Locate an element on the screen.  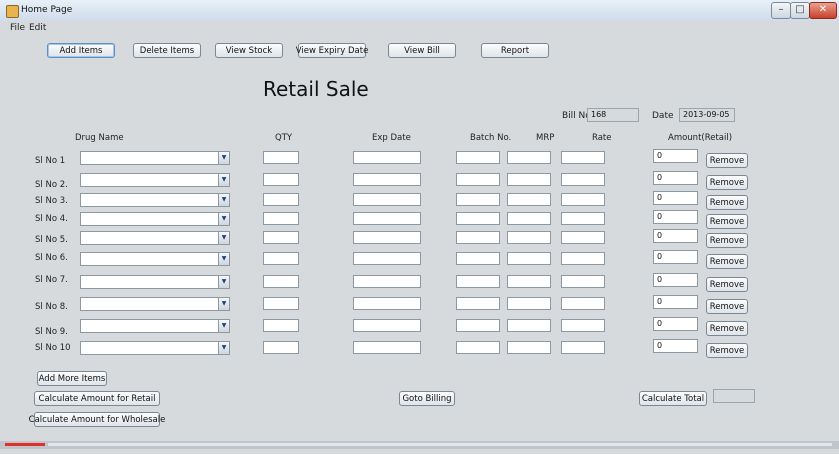
close-button: ✕ is located at coordinates (823, 10).